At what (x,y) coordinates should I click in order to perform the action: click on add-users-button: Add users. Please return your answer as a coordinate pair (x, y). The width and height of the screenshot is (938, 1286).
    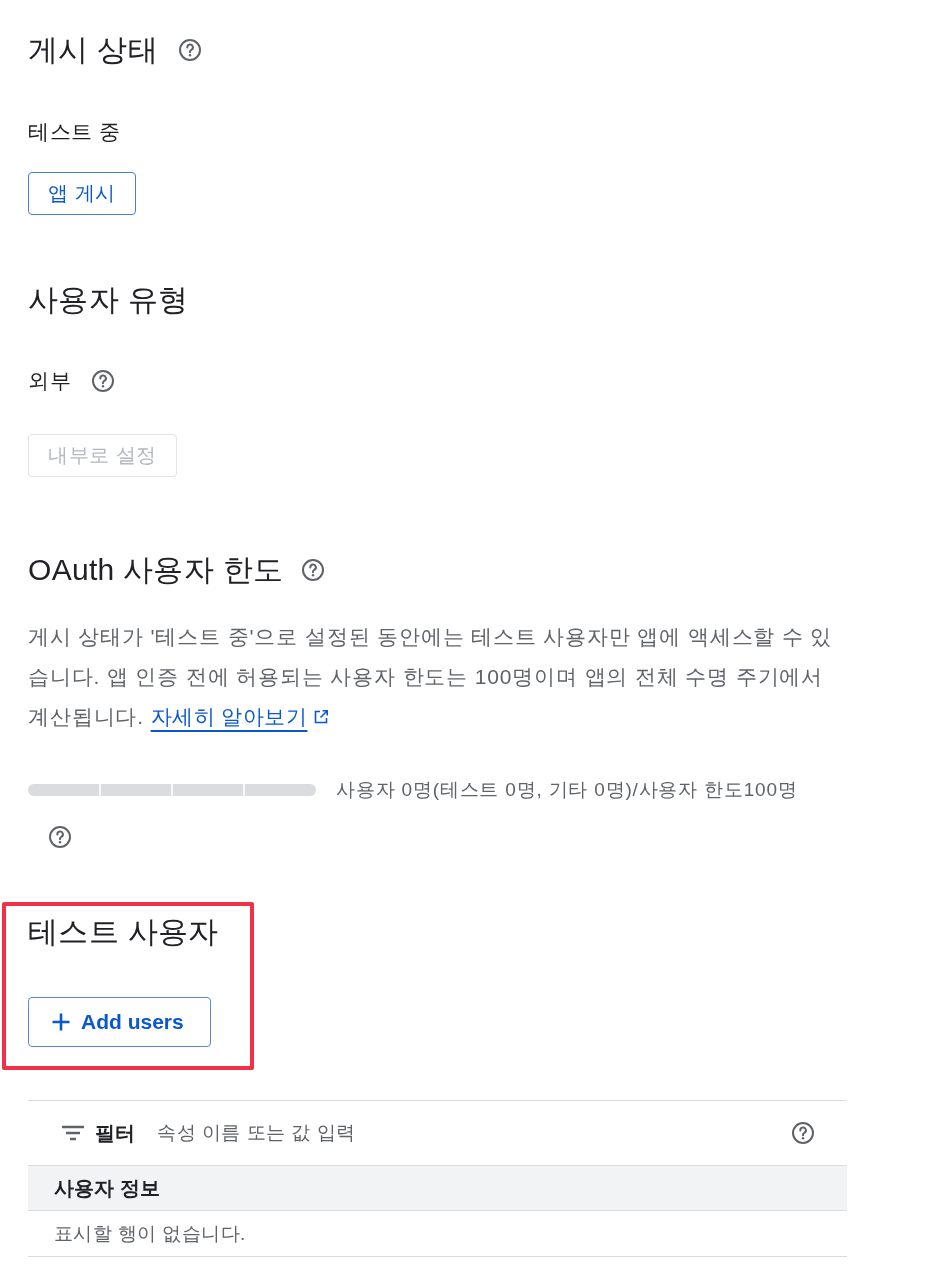
    Looking at the image, I should click on (119, 1022).